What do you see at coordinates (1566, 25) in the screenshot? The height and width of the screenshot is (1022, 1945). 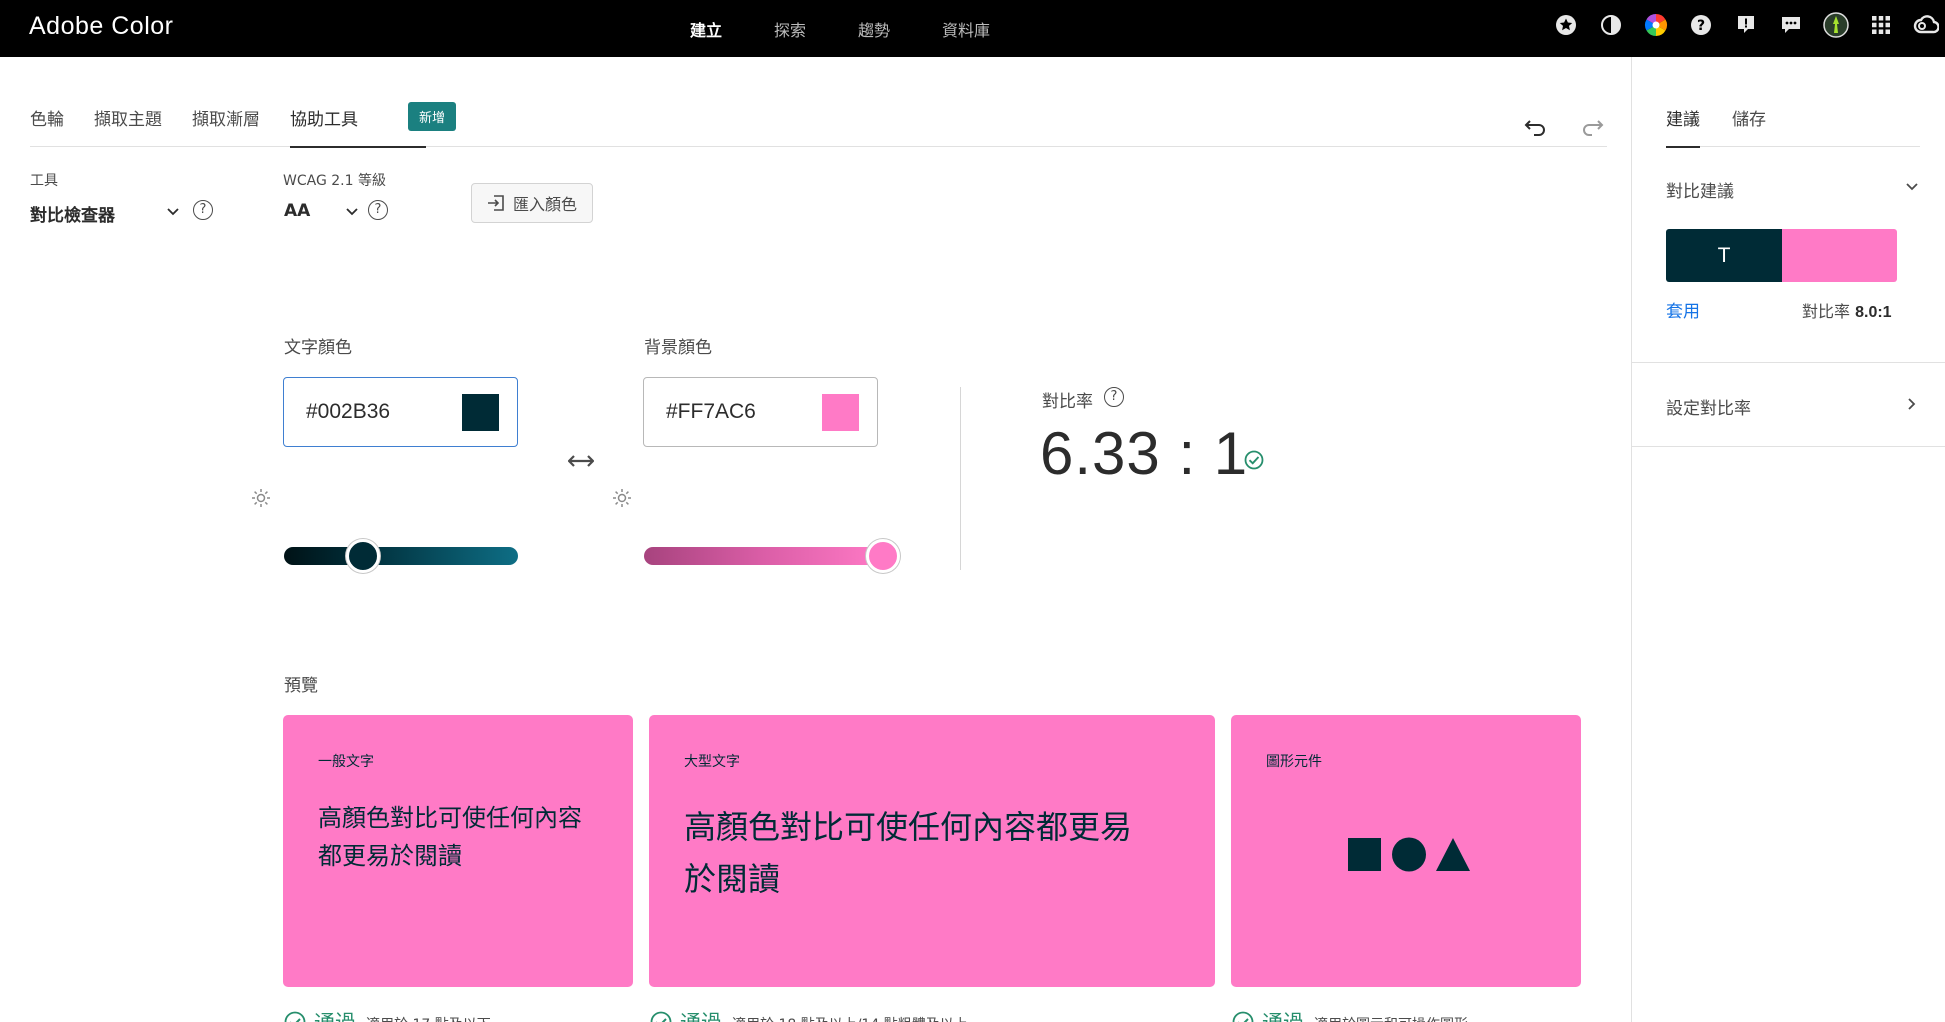 I see `star-badge-icon` at bounding box center [1566, 25].